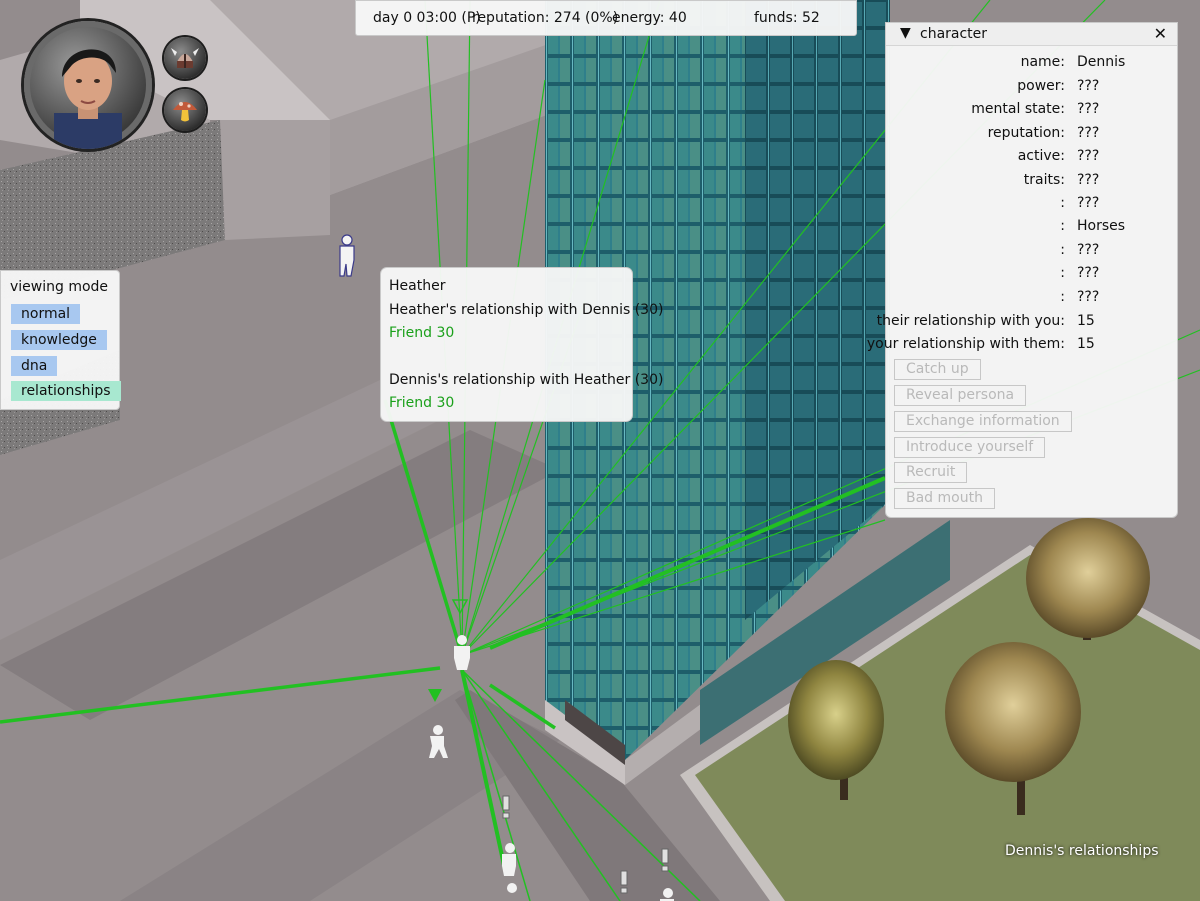 This screenshot has height=901, width=1200. Describe the element at coordinates (1082, 851) in the screenshot. I see `relationships-caption: Dennis's relationships` at that location.